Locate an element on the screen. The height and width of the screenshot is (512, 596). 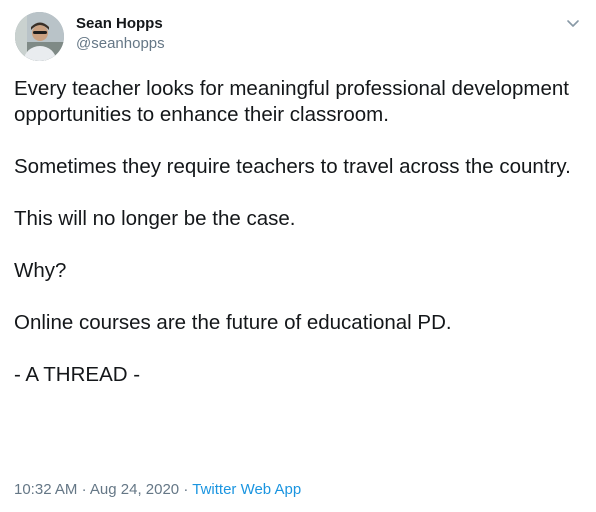
tweet-paragraph: - A THREAD - is located at coordinates (77, 374).